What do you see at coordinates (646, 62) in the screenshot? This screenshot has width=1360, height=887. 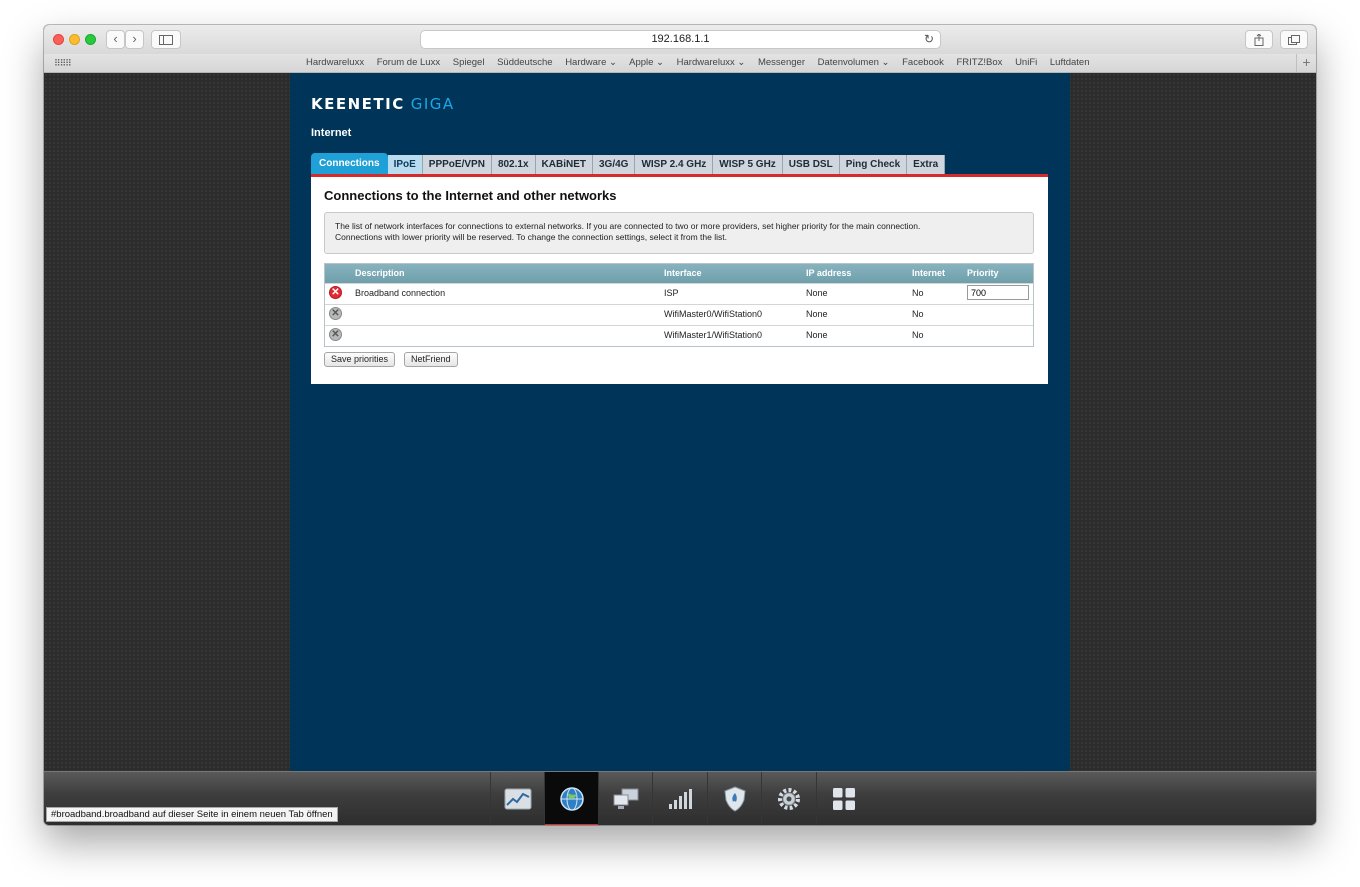 I see `favorite-folder: Apple ⌄` at bounding box center [646, 62].